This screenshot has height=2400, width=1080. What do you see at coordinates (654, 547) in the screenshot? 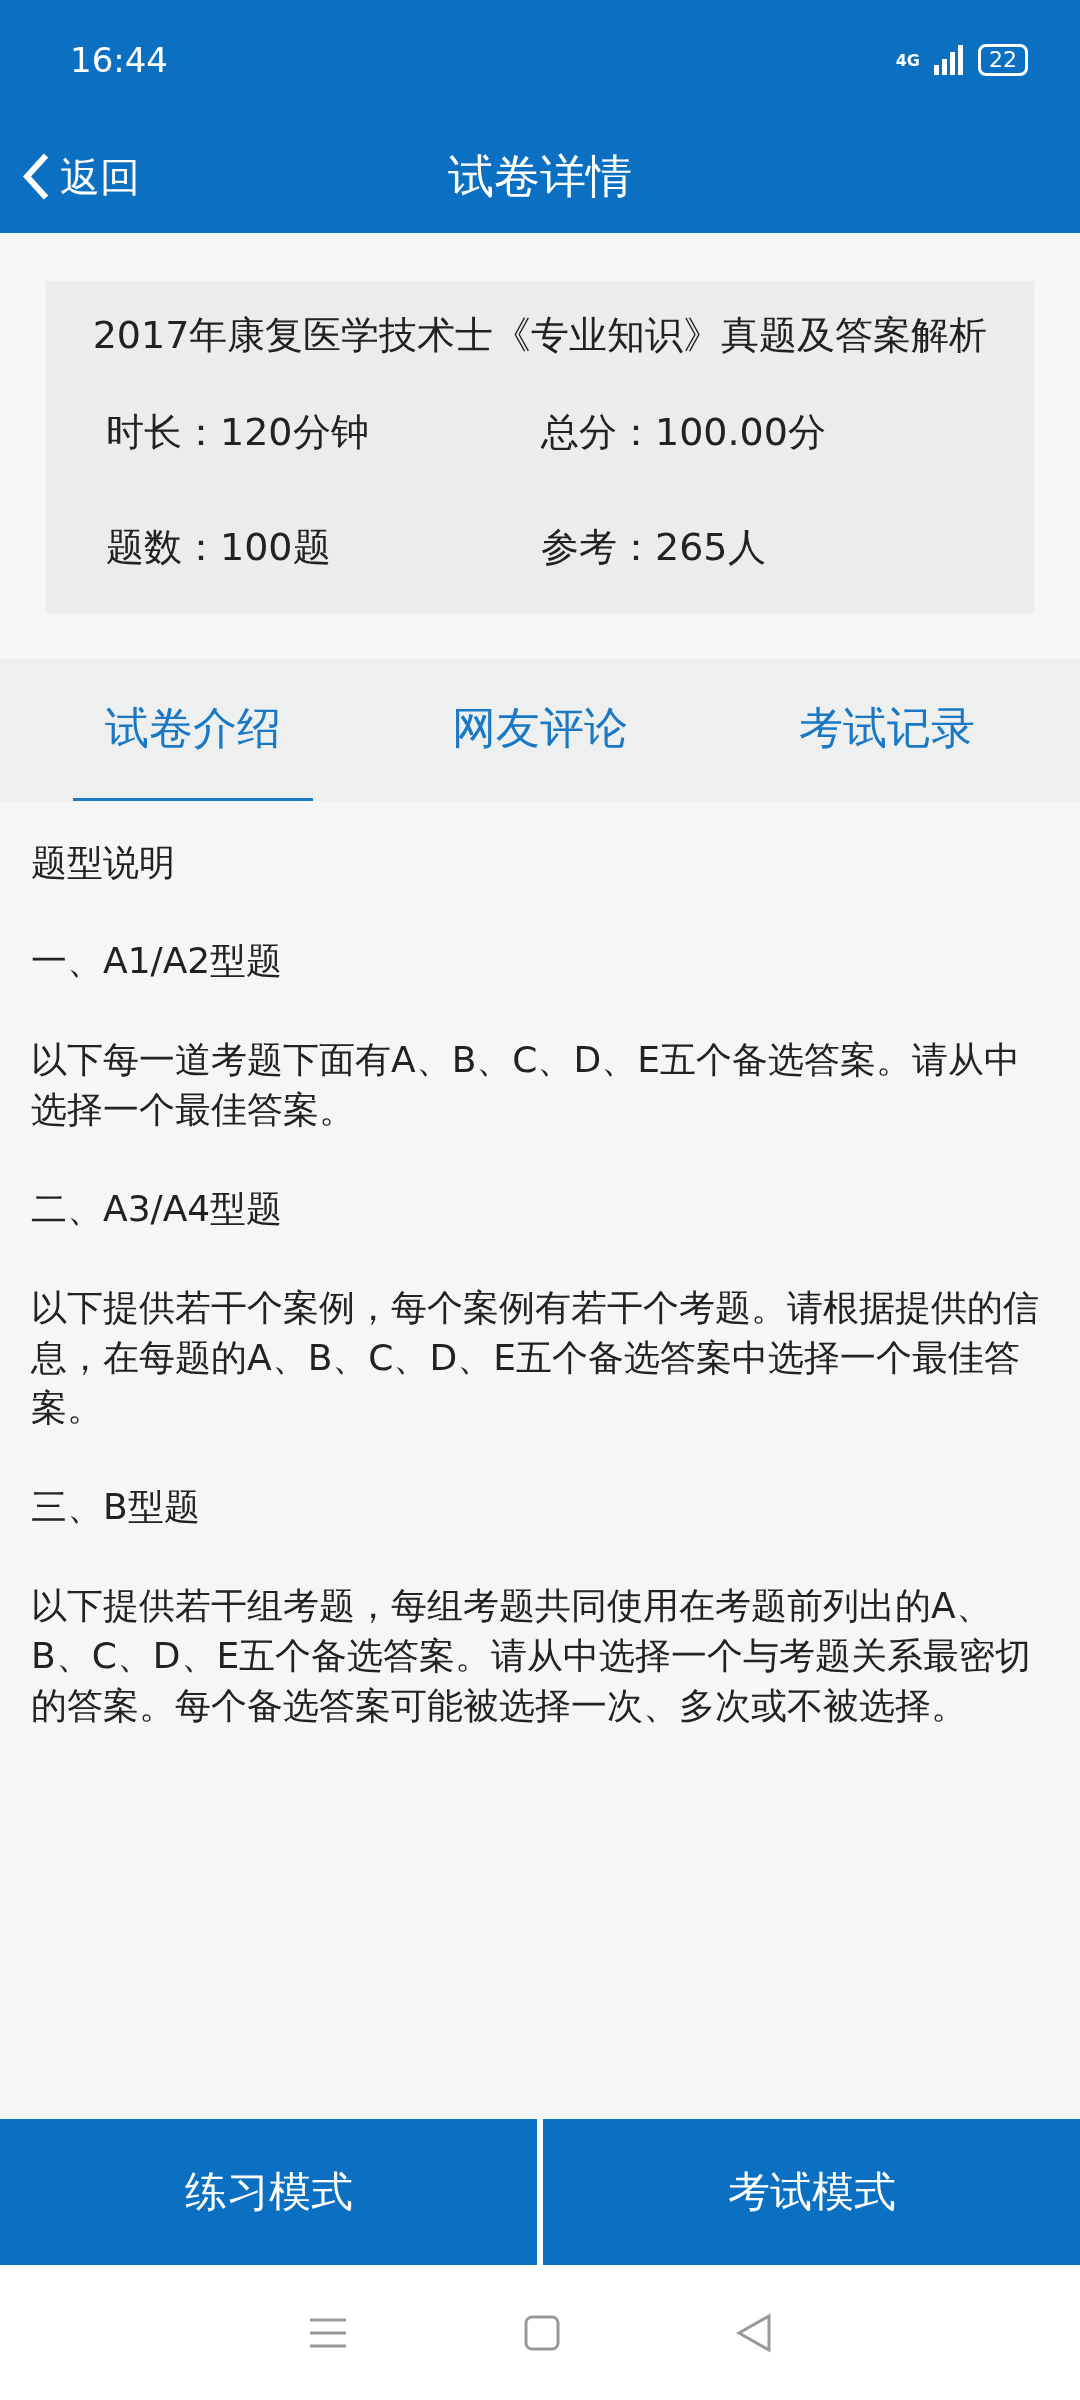
I see `exam-stat: 参考：265人` at bounding box center [654, 547].